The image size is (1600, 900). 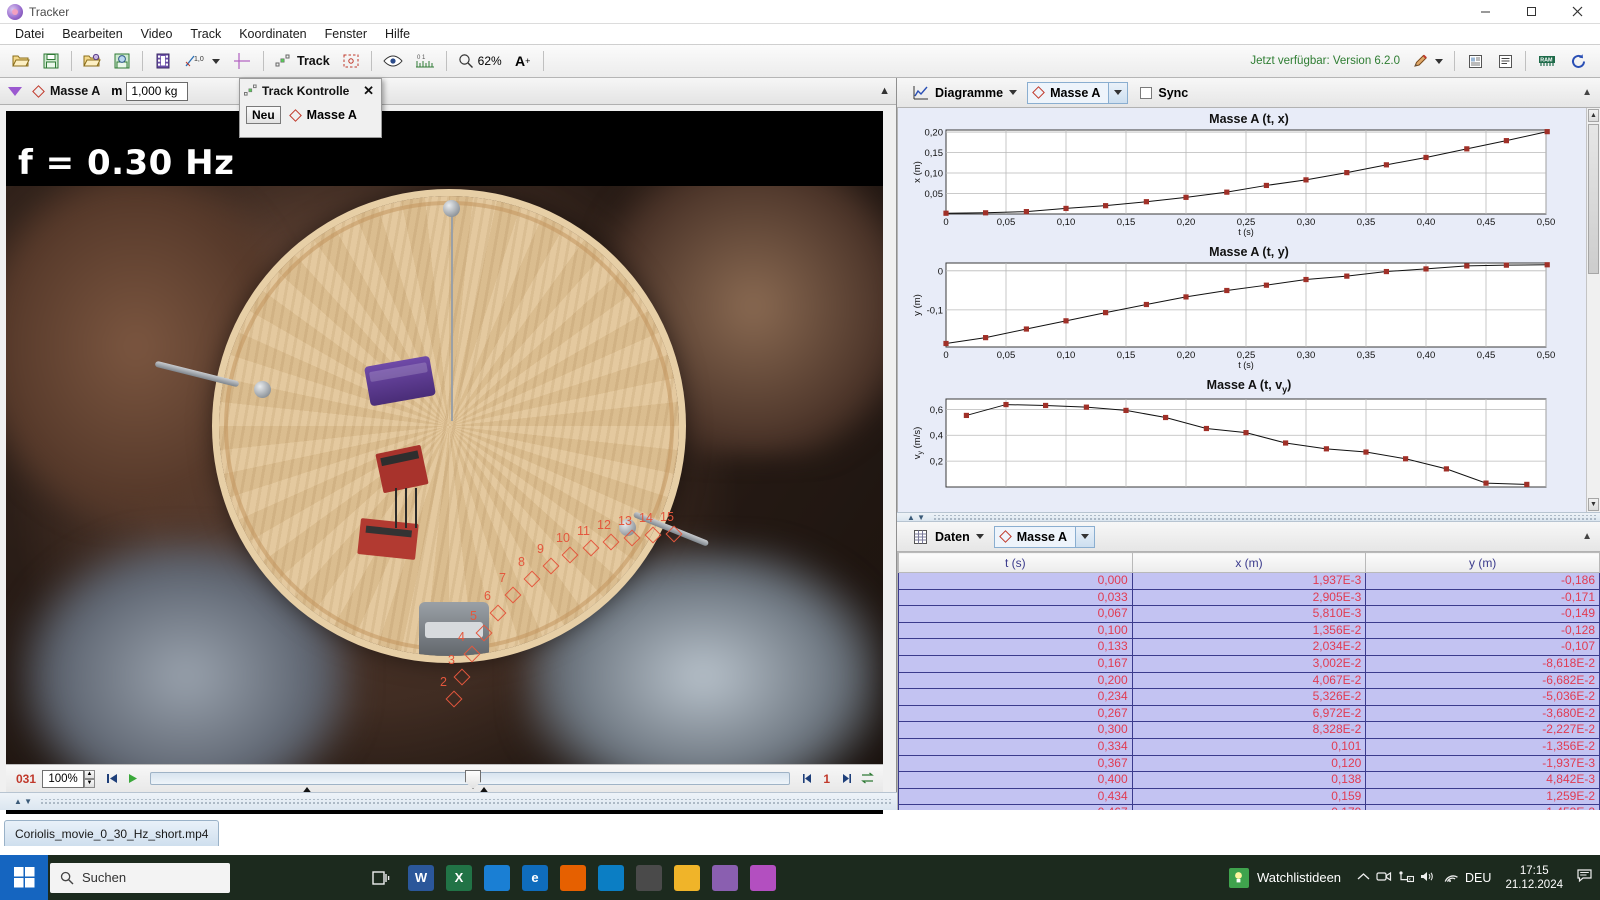 What do you see at coordinates (1593, 199) in the screenshot?
I see `plots-scroll-thumb` at bounding box center [1593, 199].